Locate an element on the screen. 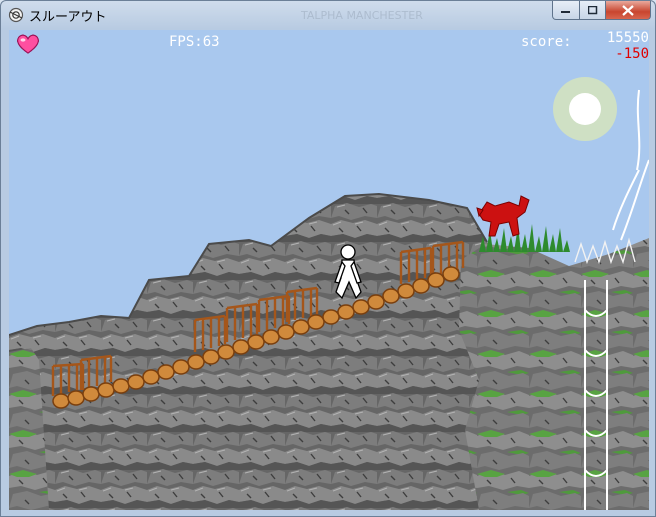 This screenshot has height=517, width=656. close-button is located at coordinates (628, 10).